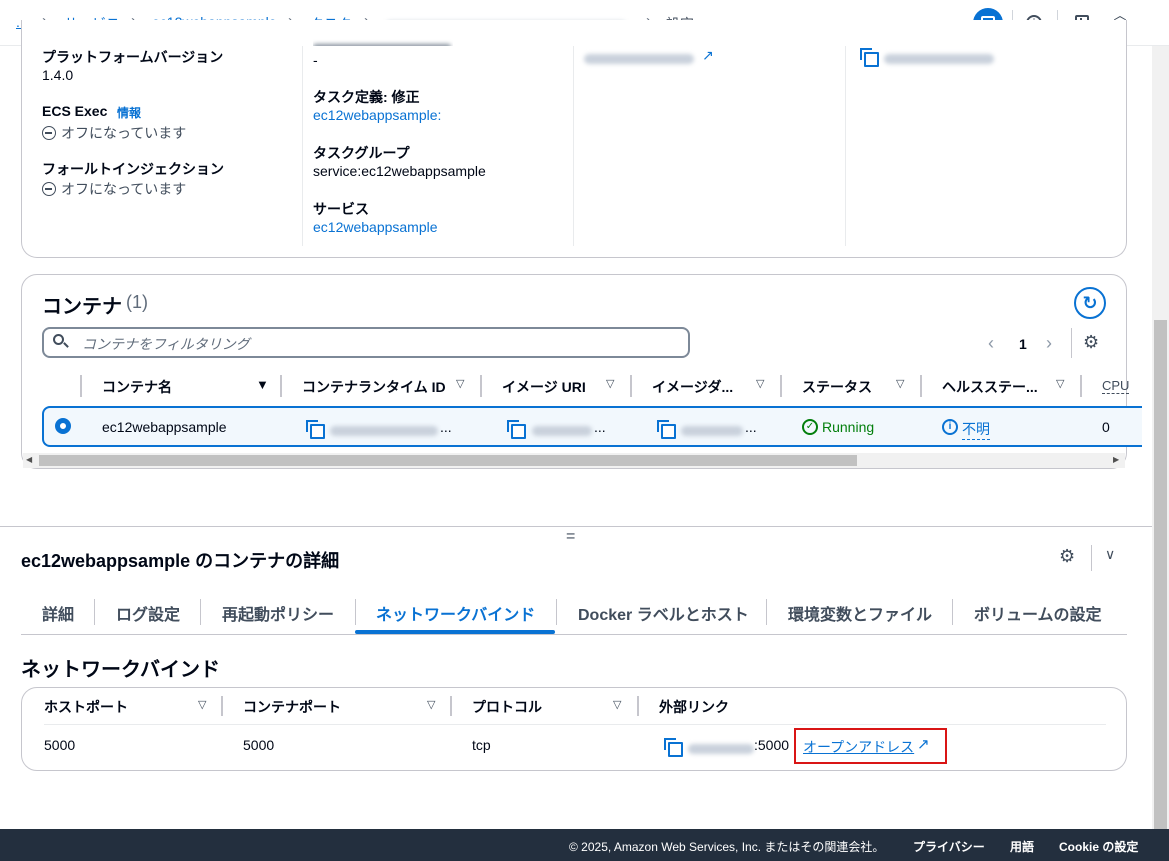 The image size is (1169, 861). I want to click on status-running: Running, so click(848, 427).